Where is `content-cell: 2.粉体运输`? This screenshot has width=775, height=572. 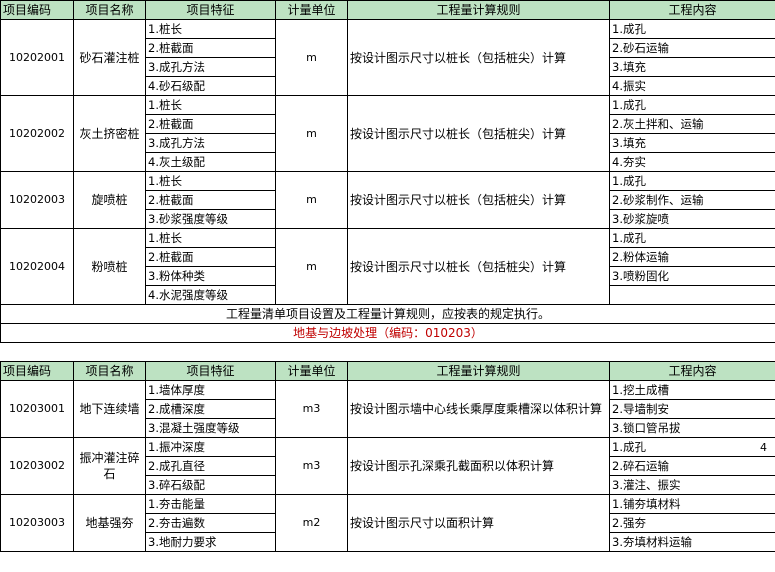
content-cell: 2.粉体运输 is located at coordinates (692, 257).